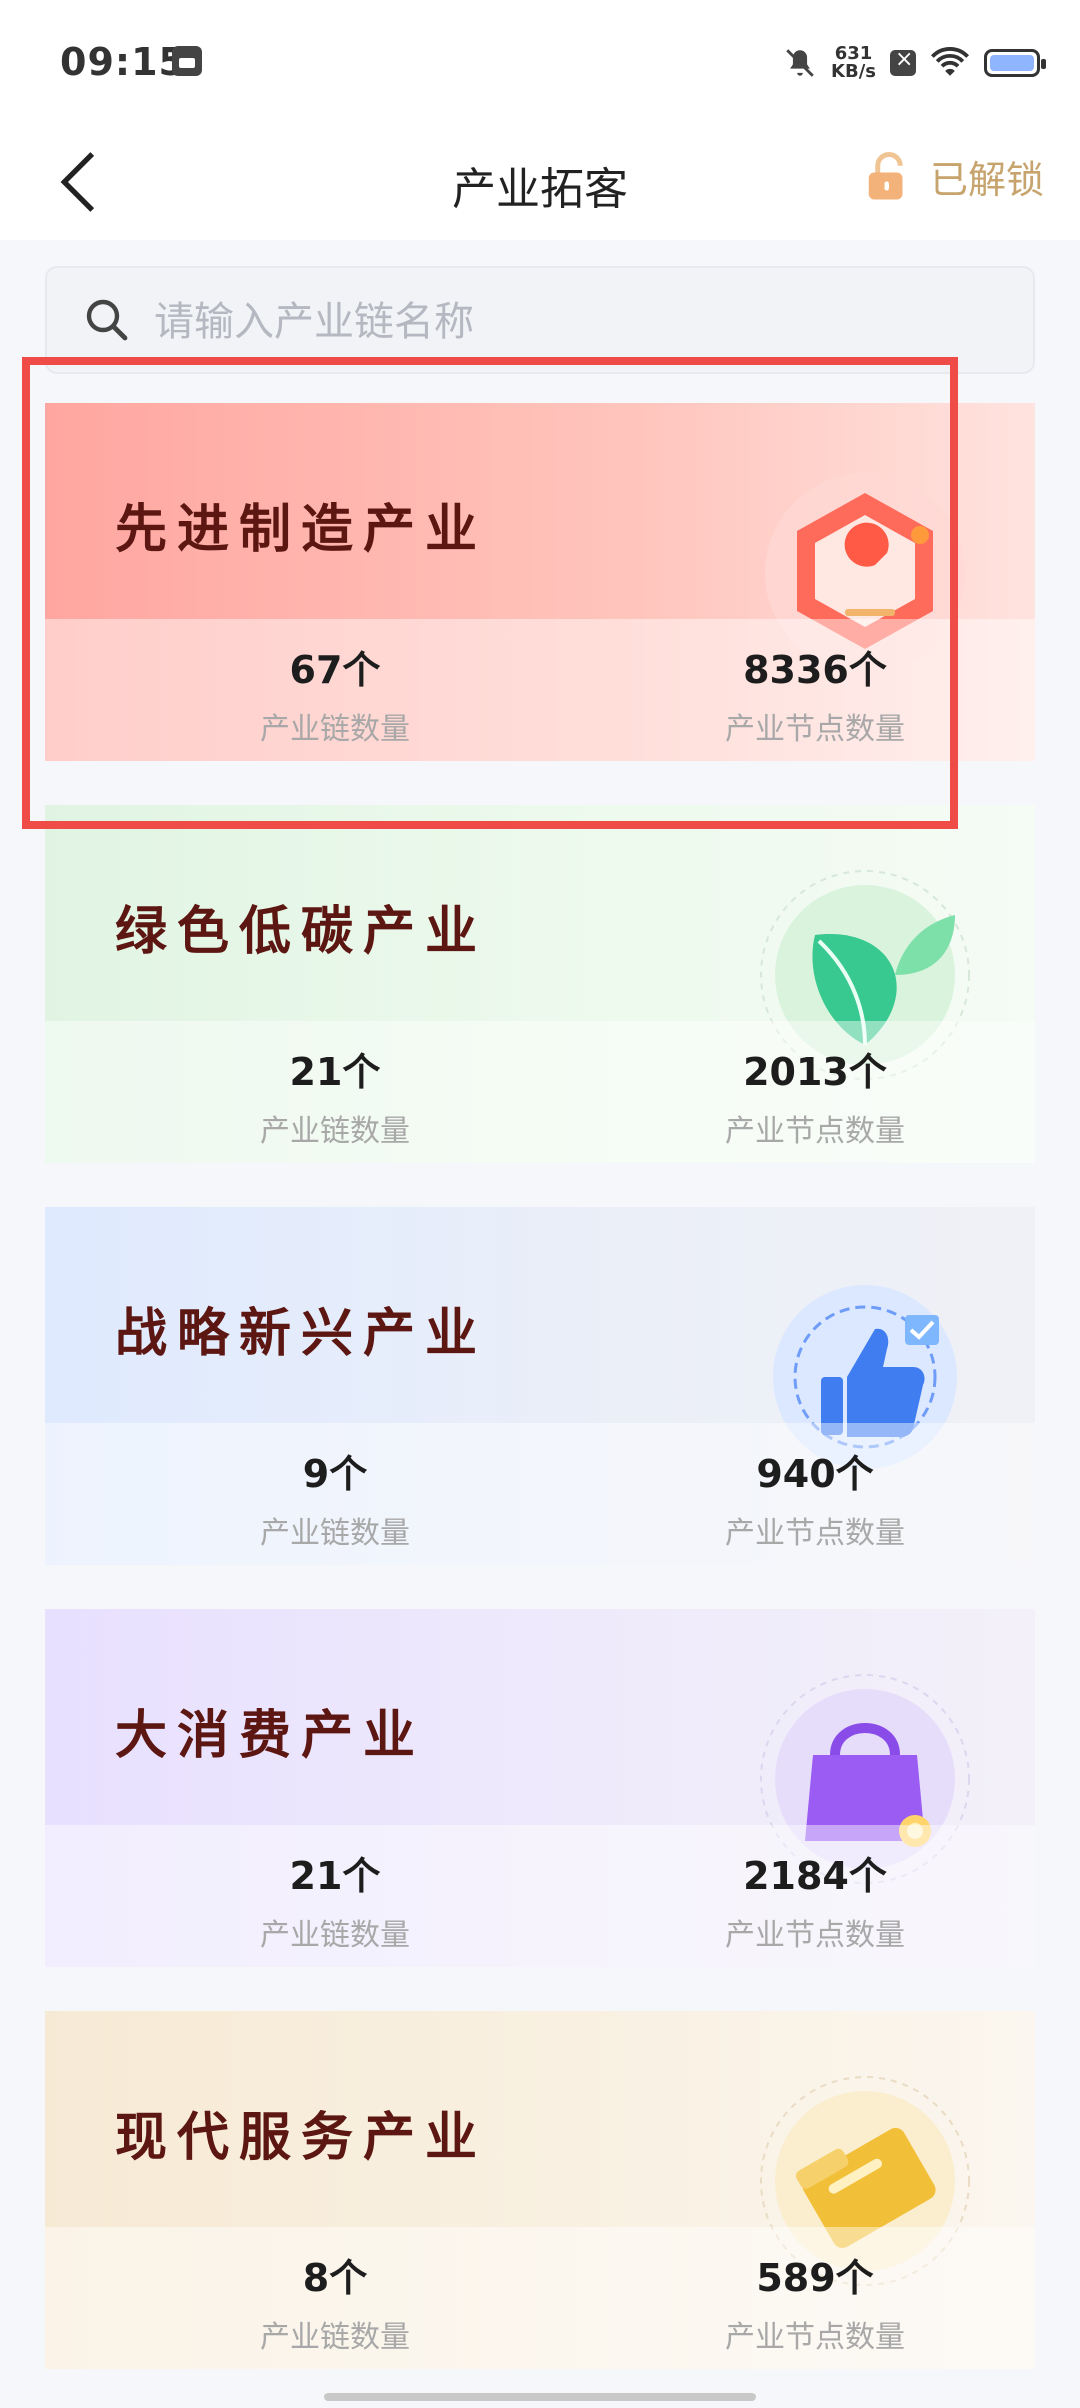 The width and height of the screenshot is (1080, 2408). I want to click on industry-card-modern-services: 现代服务产业 8个 产业链数量 589个 产业节点数量, so click(540, 2190).